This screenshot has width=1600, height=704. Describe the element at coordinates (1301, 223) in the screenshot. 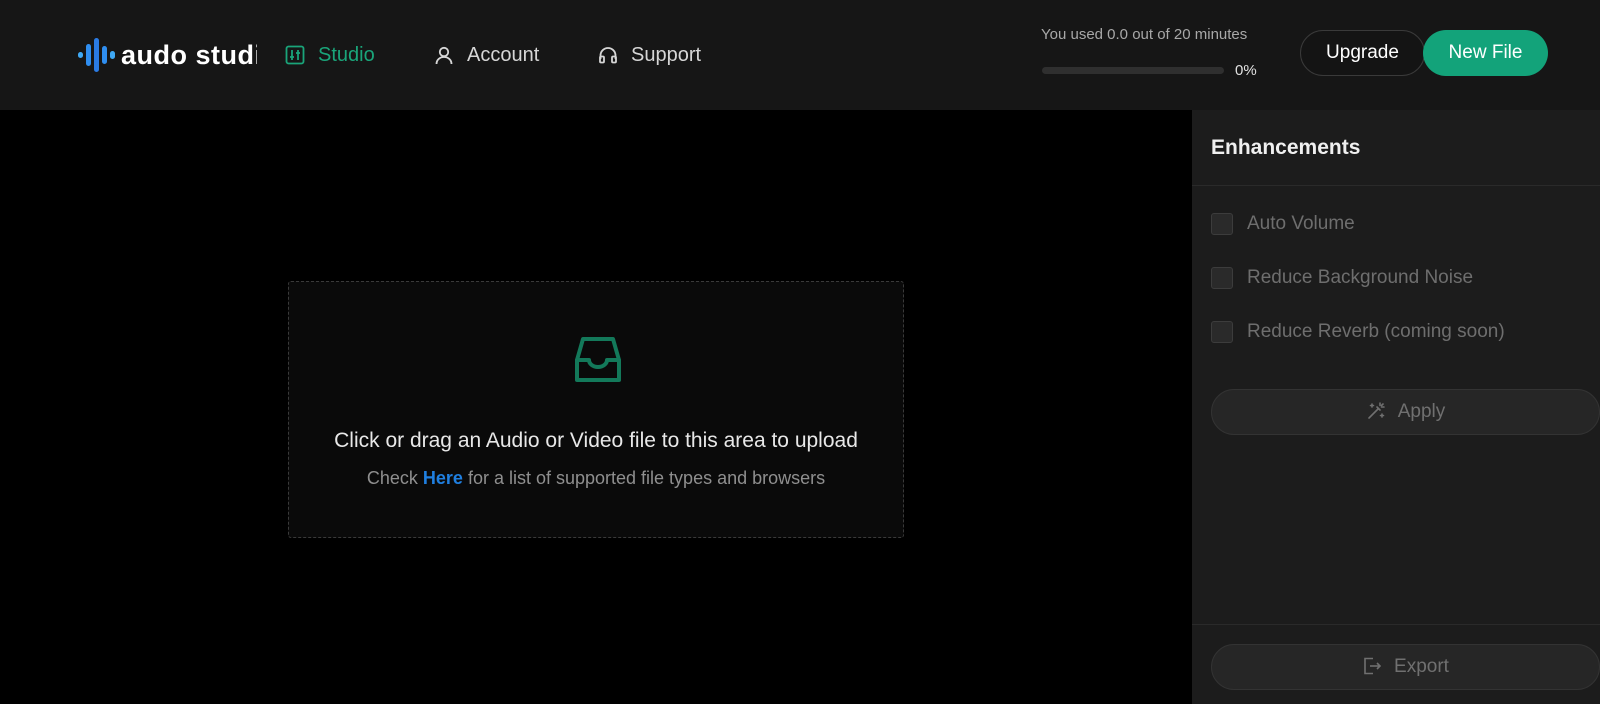

I see `auto-volume-label: Auto Volume` at that location.